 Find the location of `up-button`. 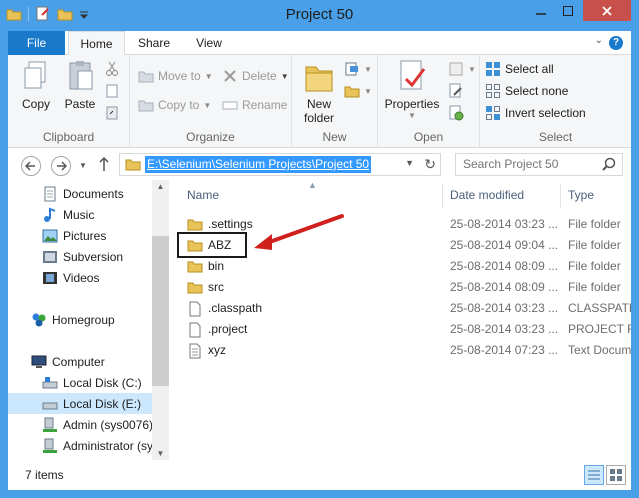

up-button is located at coordinates (104, 165).